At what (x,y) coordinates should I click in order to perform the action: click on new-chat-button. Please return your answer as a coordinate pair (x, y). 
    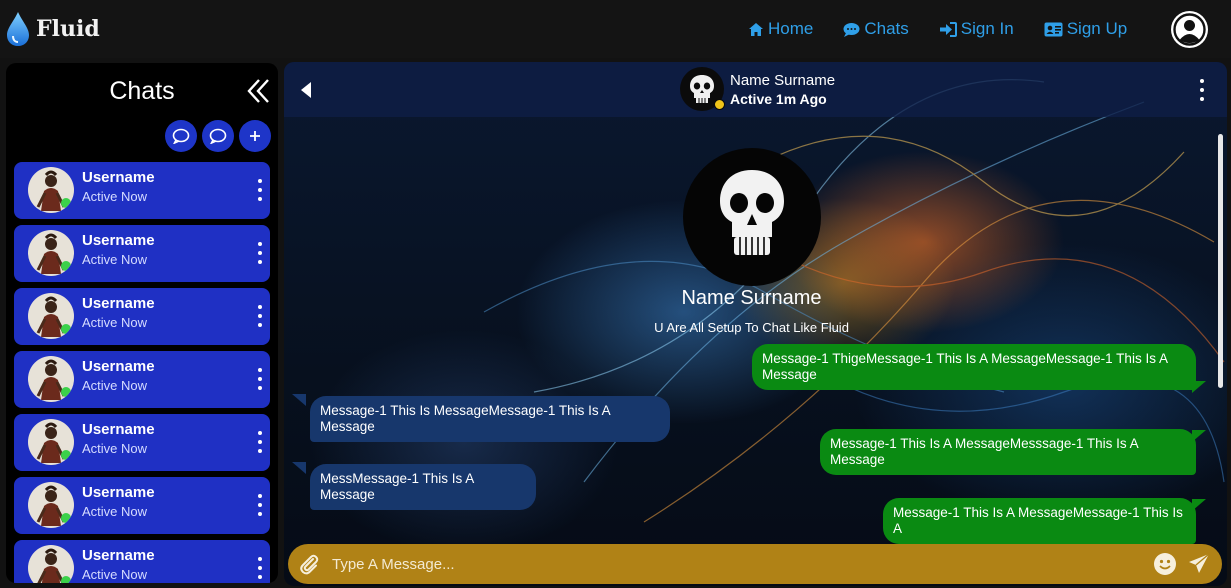
    Looking at the image, I should click on (181, 136).